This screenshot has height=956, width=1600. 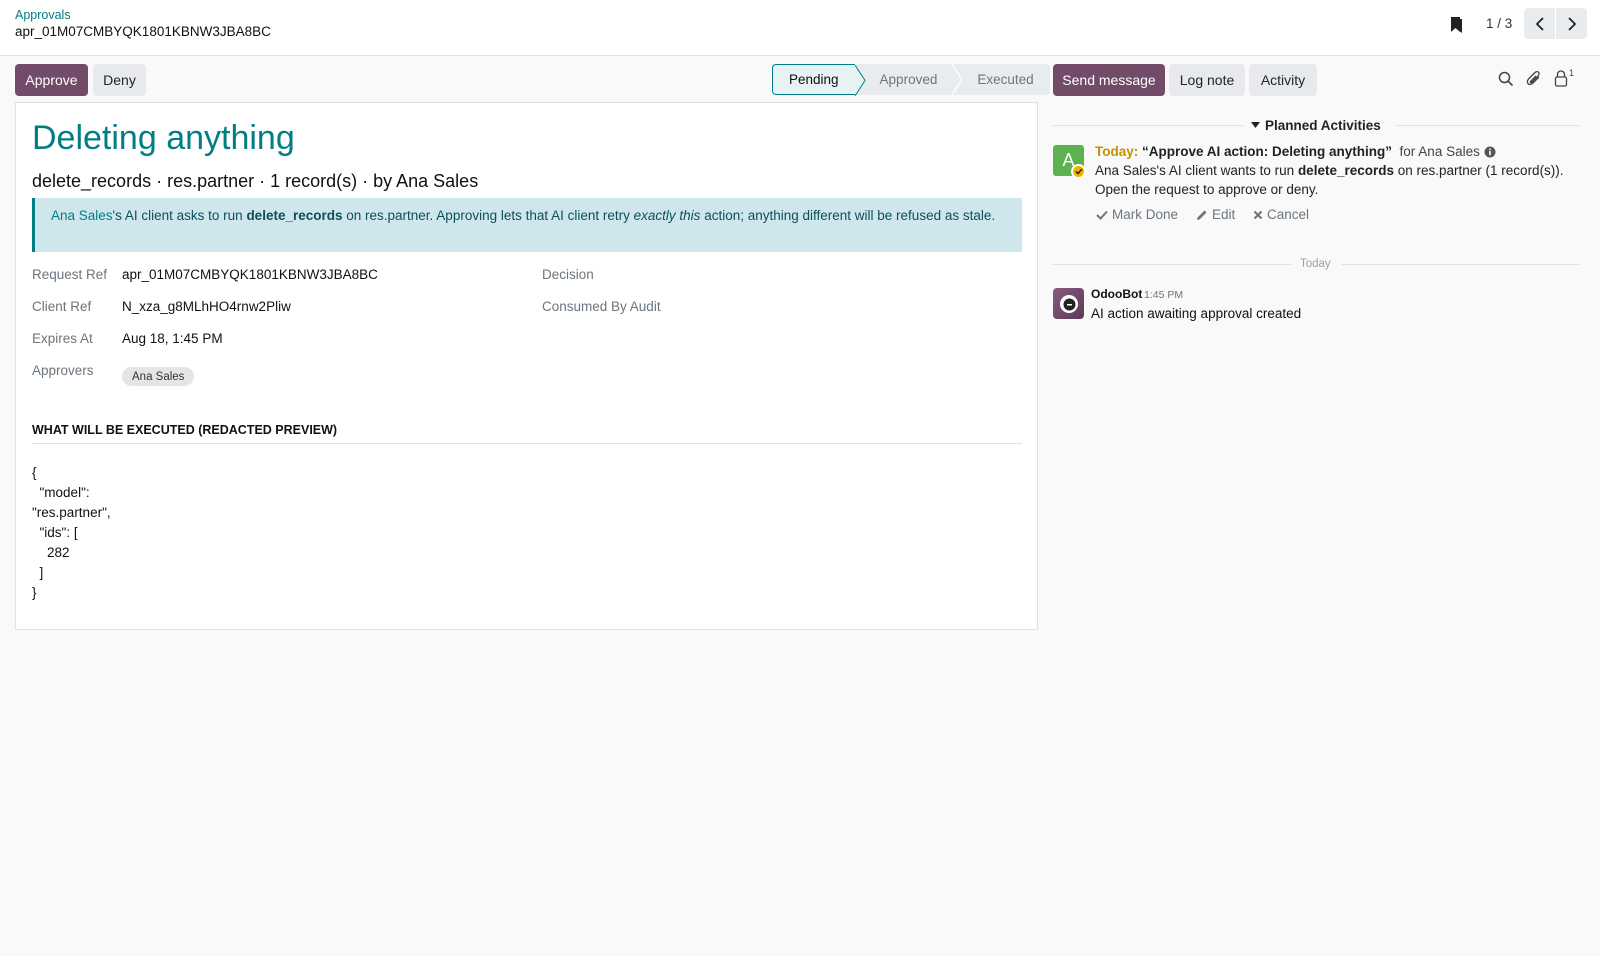 What do you see at coordinates (1490, 152) in the screenshot?
I see `info-icon` at bounding box center [1490, 152].